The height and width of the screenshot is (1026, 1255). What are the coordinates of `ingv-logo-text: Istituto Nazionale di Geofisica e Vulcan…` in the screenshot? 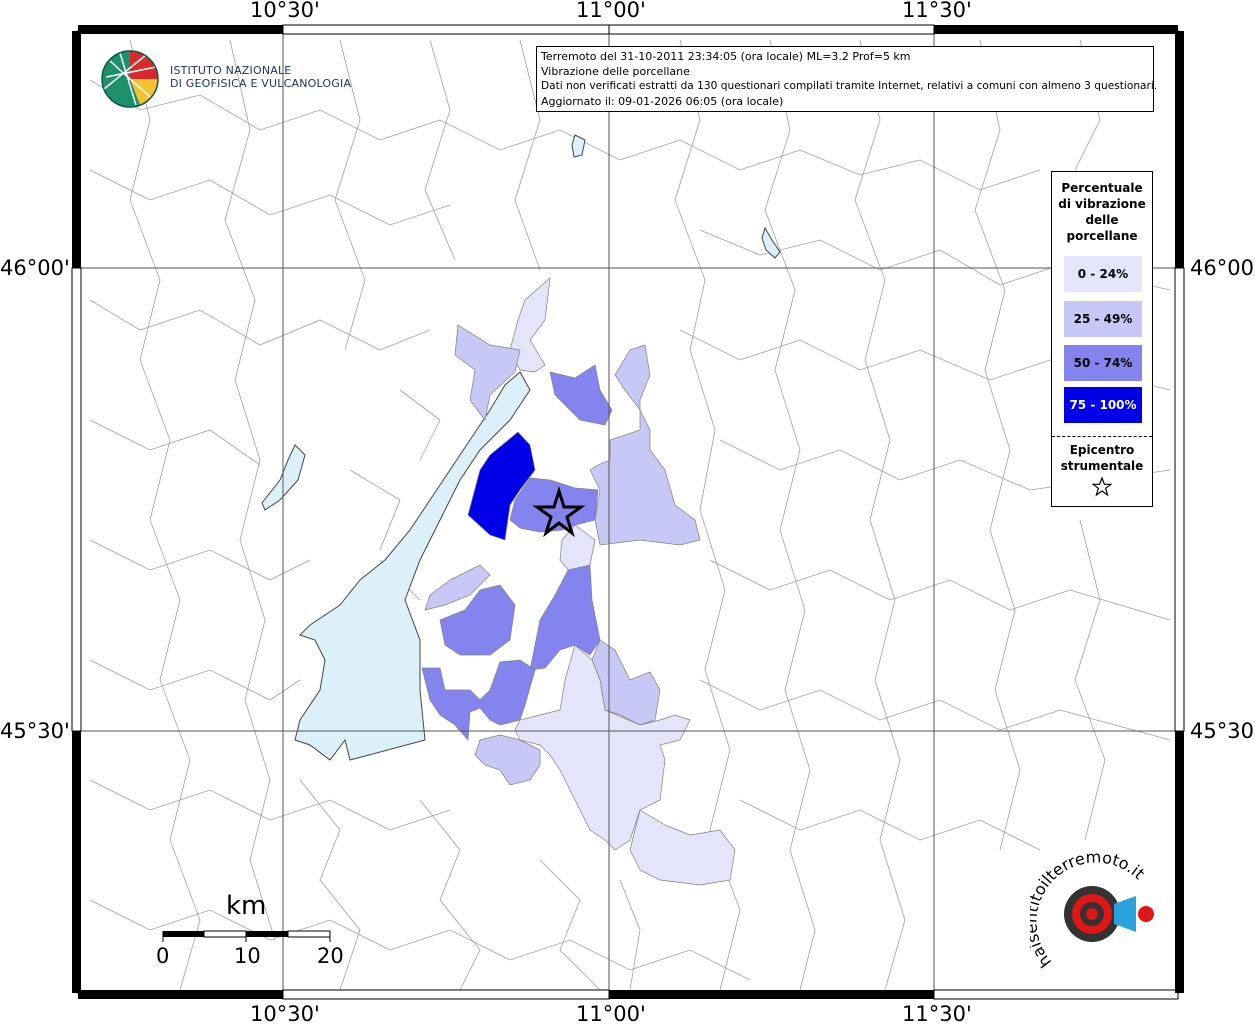 It's located at (260, 77).